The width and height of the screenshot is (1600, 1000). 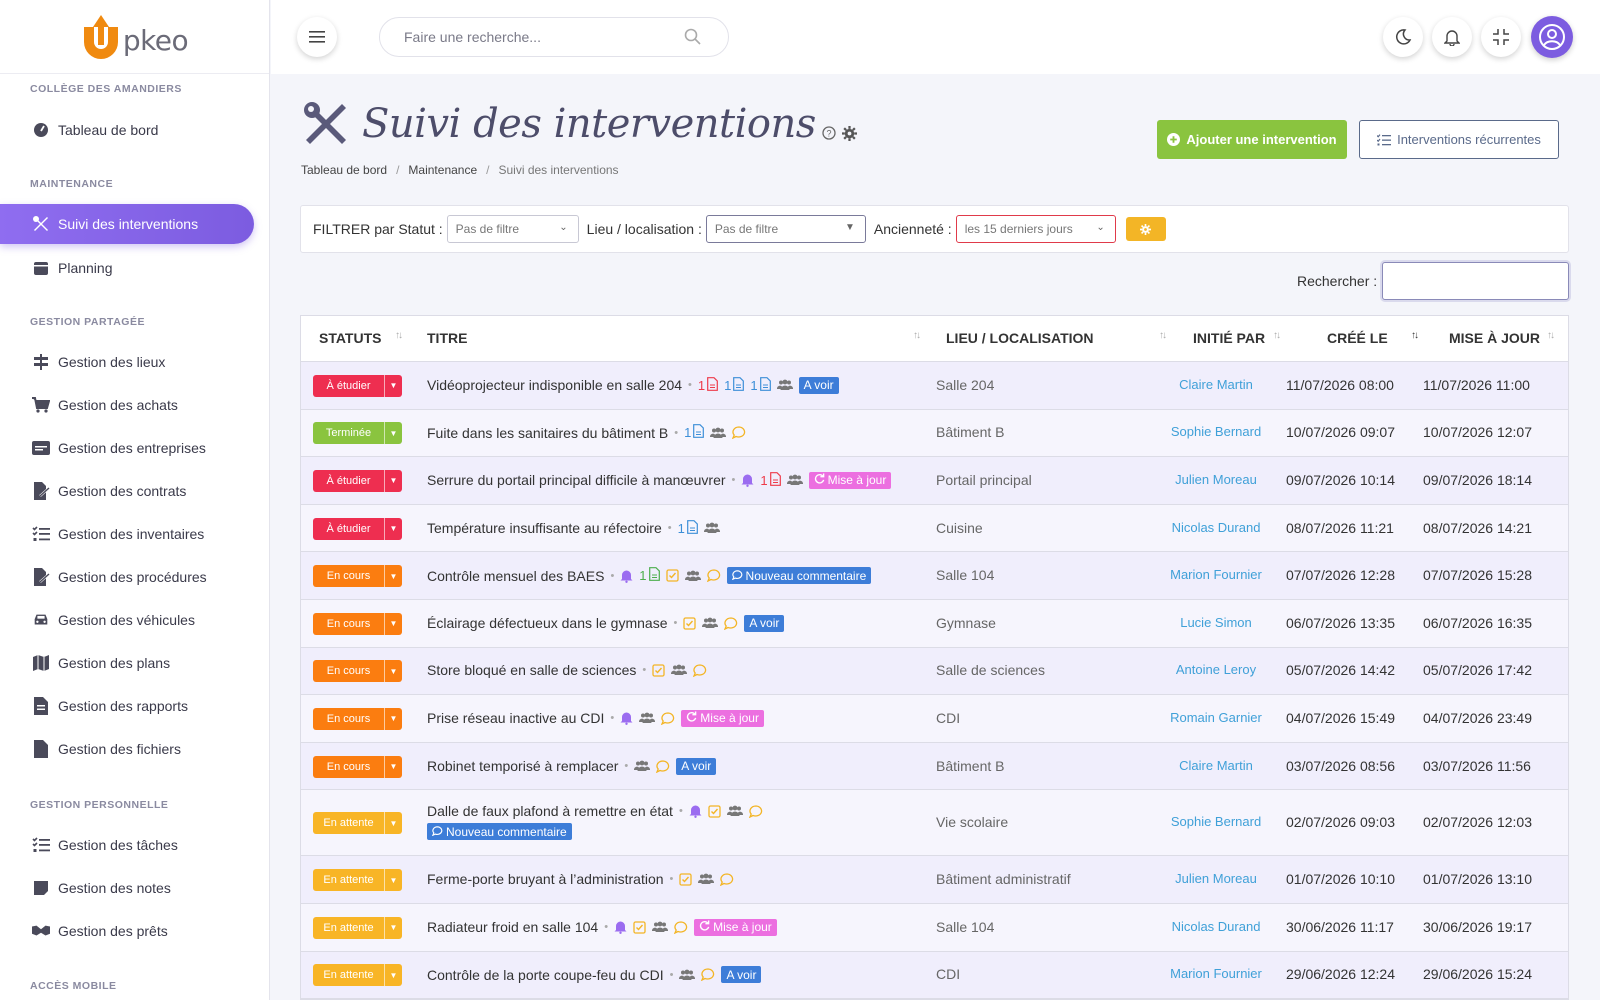 I want to click on breadcrumb-link-maintenance: Maintenance, so click(x=442, y=170).